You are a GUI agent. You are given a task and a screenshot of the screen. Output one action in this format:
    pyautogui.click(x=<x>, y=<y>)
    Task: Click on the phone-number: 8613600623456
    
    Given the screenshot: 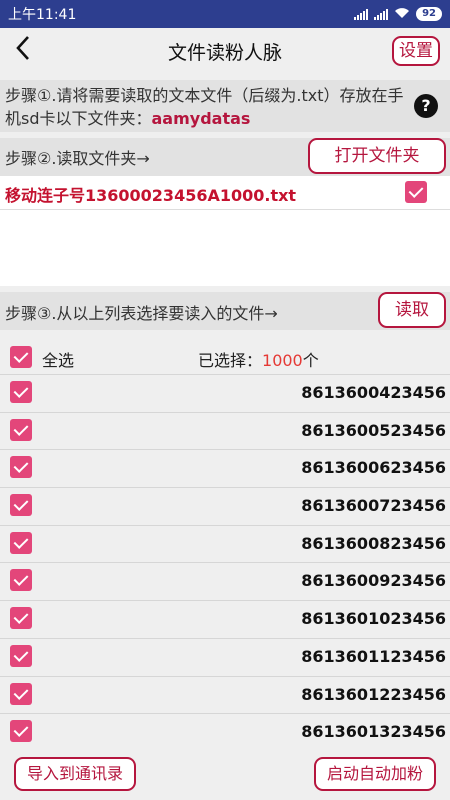 What is the action you would take?
    pyautogui.click(x=373, y=468)
    